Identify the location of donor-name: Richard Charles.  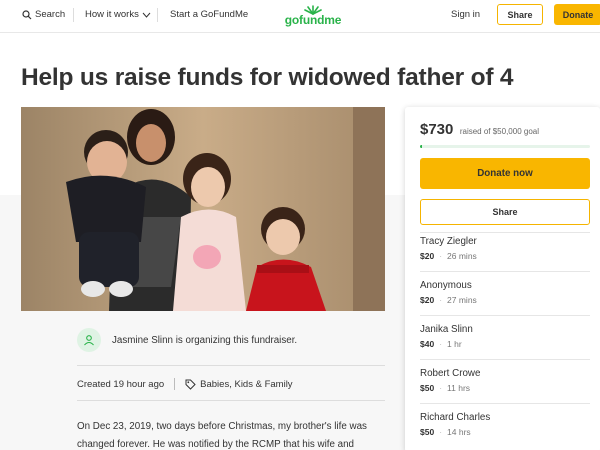
(455, 417).